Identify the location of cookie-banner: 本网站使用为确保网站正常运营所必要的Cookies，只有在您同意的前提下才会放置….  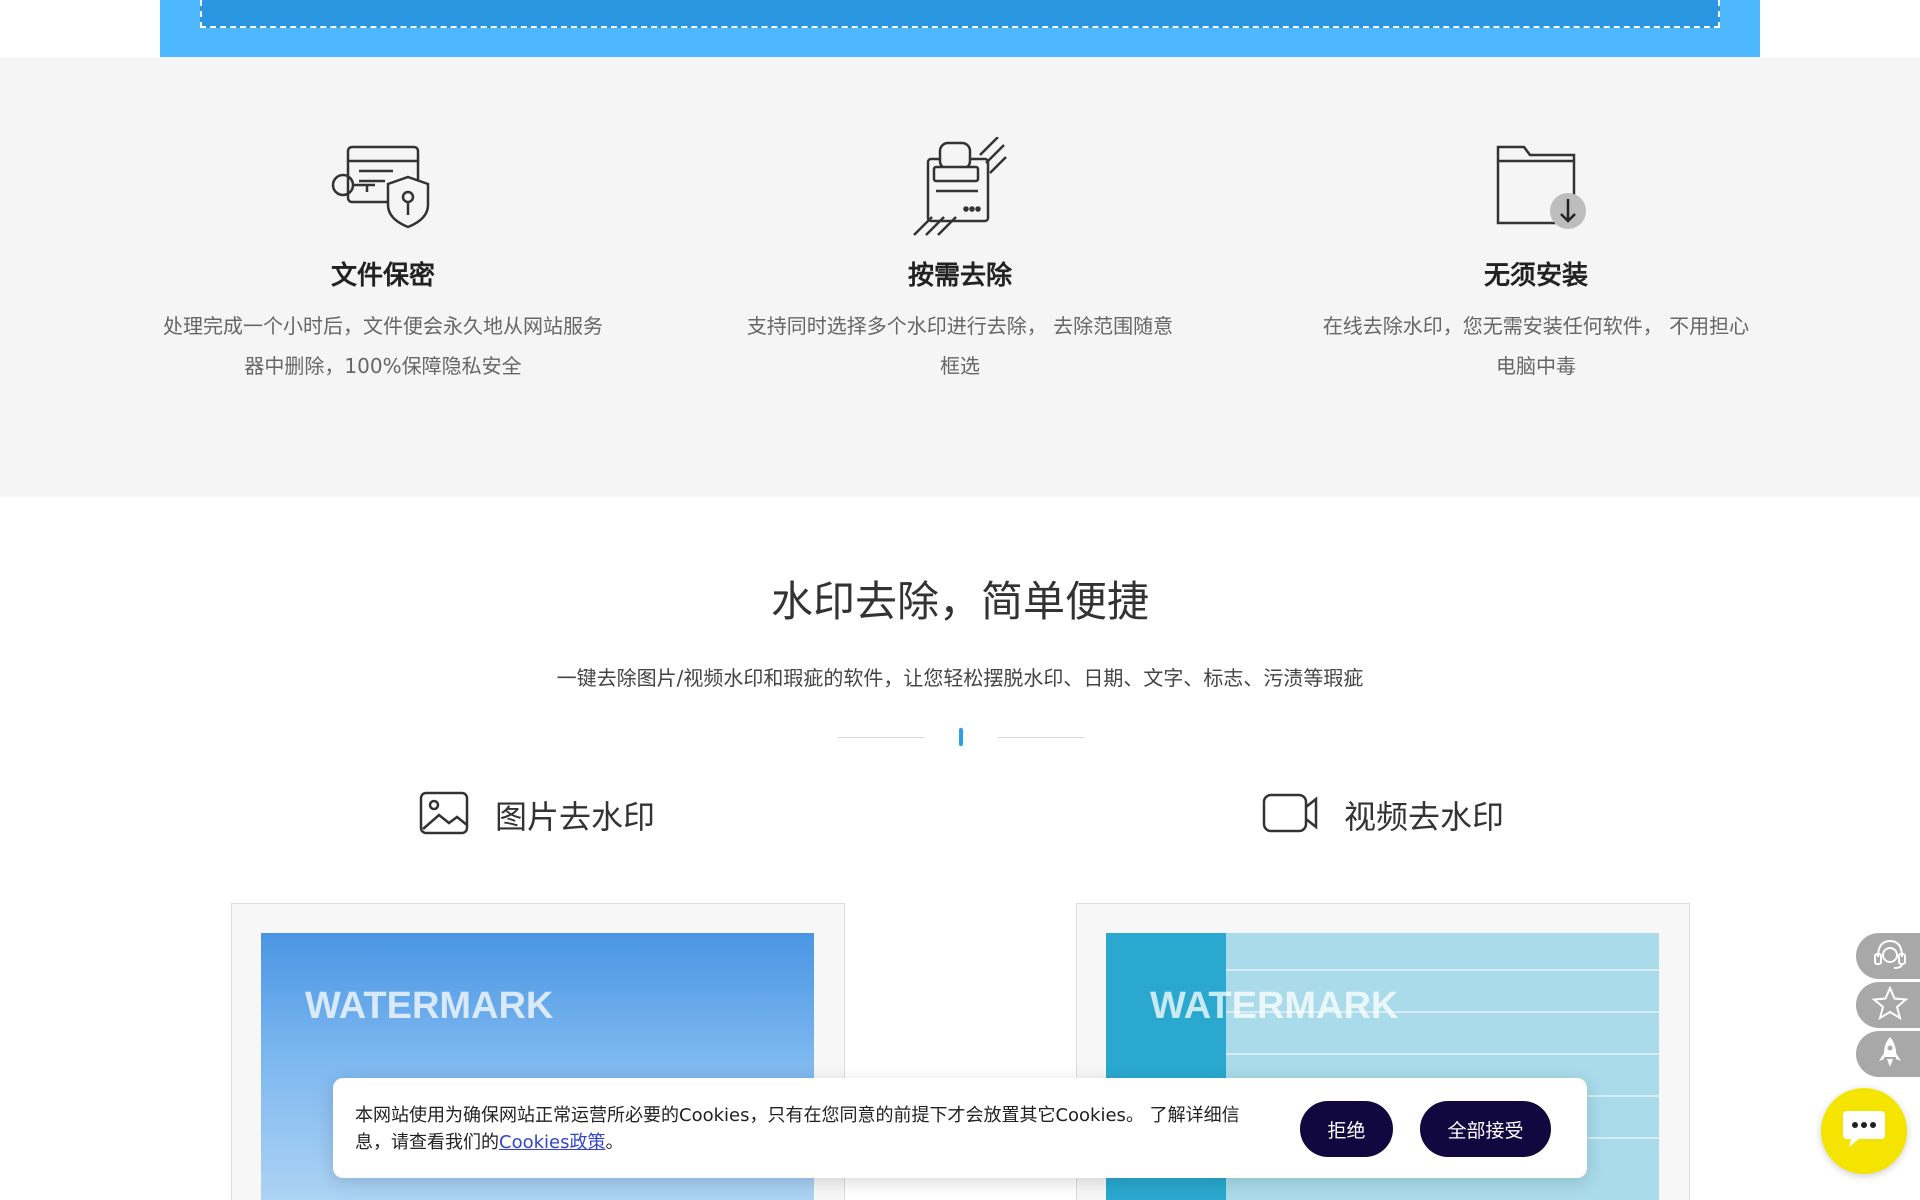
(960, 1128).